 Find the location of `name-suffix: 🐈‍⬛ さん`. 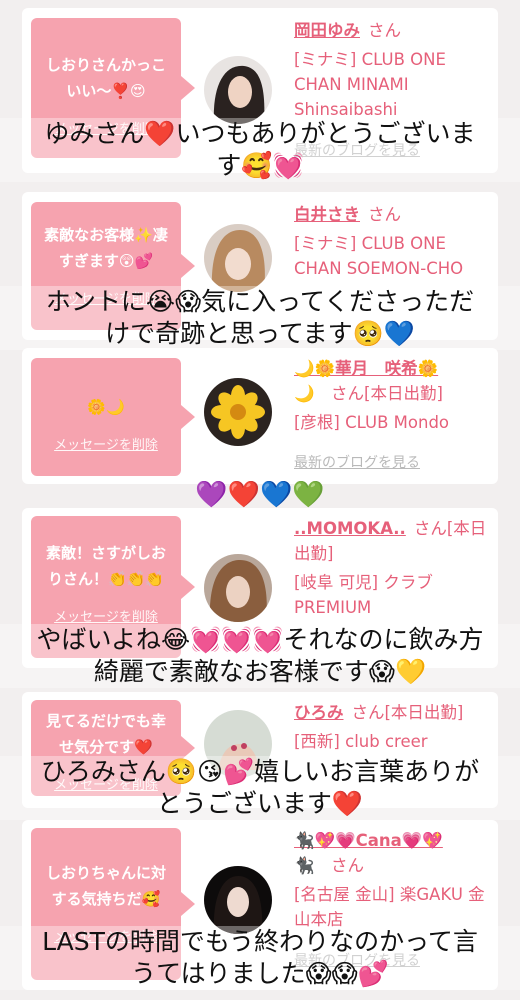

name-suffix: 🐈‍⬛ さん is located at coordinates (329, 865).